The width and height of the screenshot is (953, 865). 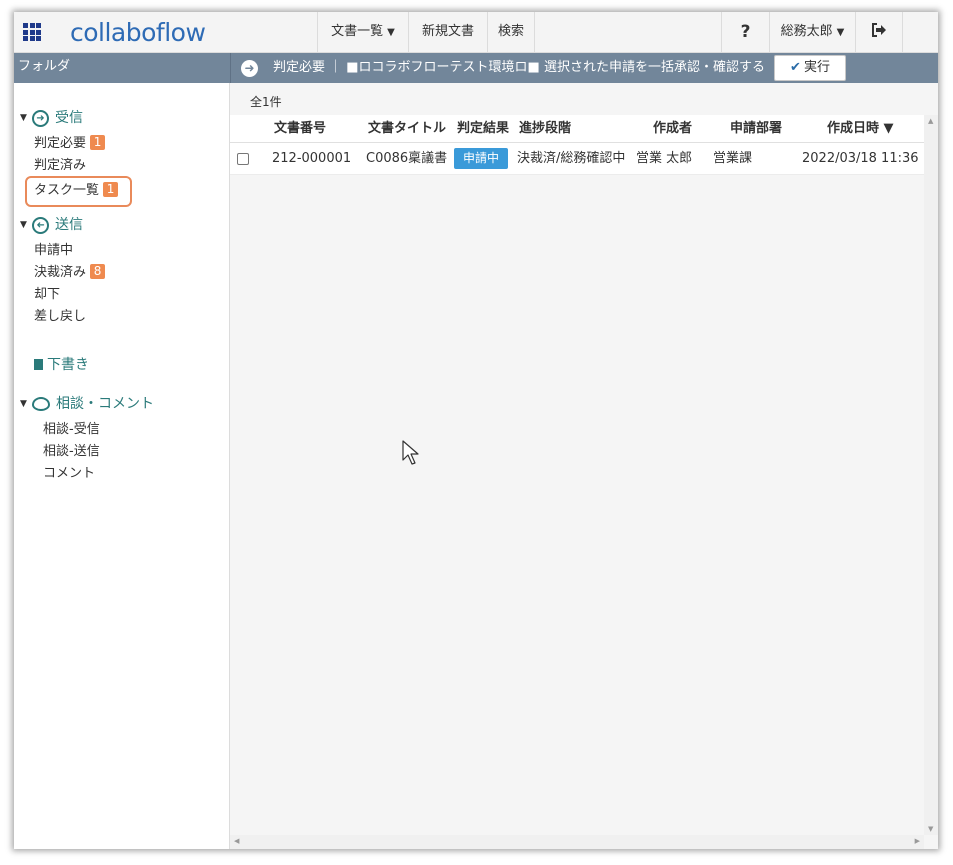 What do you see at coordinates (577, 129) in the screenshot?
I see `table-header: 文書番号 文書タイトル 判定結果 進捗段階 作成者 申請部署 作成日時 ▼` at bounding box center [577, 129].